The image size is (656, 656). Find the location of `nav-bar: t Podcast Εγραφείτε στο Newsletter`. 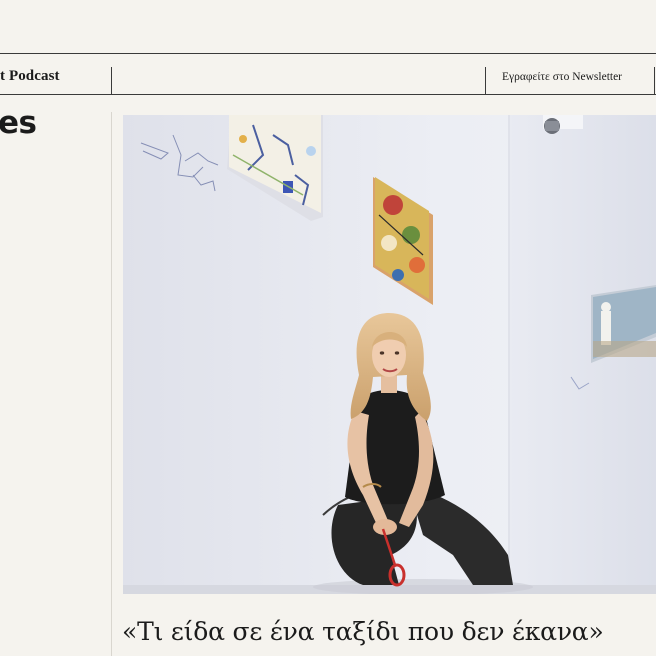

nav-bar: t Podcast Εγραφείτε στο Newsletter is located at coordinates (328, 78).